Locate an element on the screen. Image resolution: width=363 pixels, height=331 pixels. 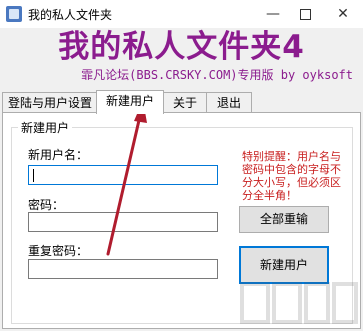
app-banner-subtitle: 霏凡论坛(BBS.CRSKY.COM)专用版 by oyksoft is located at coordinates (217, 75).